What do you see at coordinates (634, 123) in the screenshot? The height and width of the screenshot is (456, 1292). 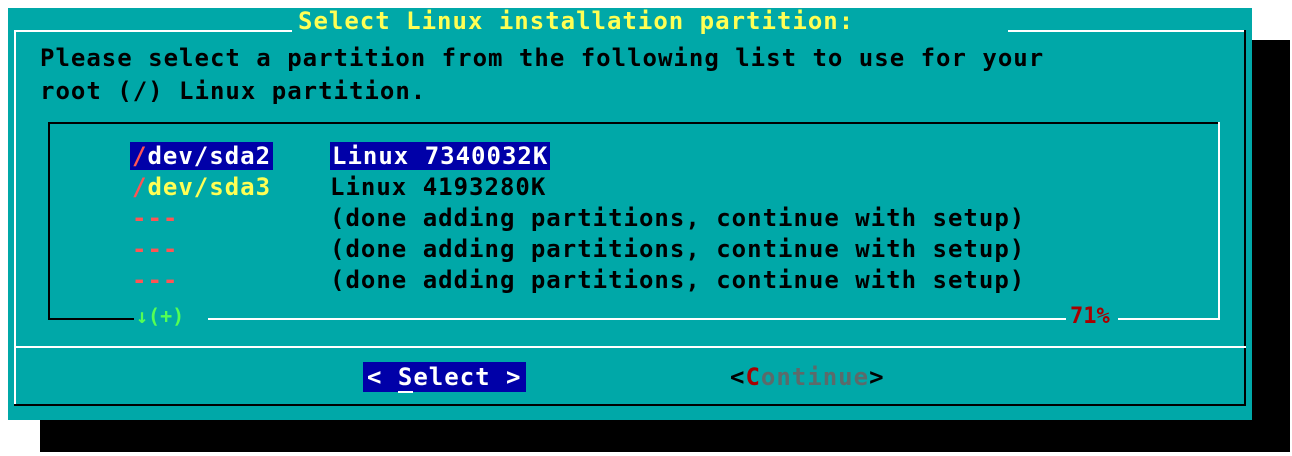 I see `listbox-frame-top` at bounding box center [634, 123].